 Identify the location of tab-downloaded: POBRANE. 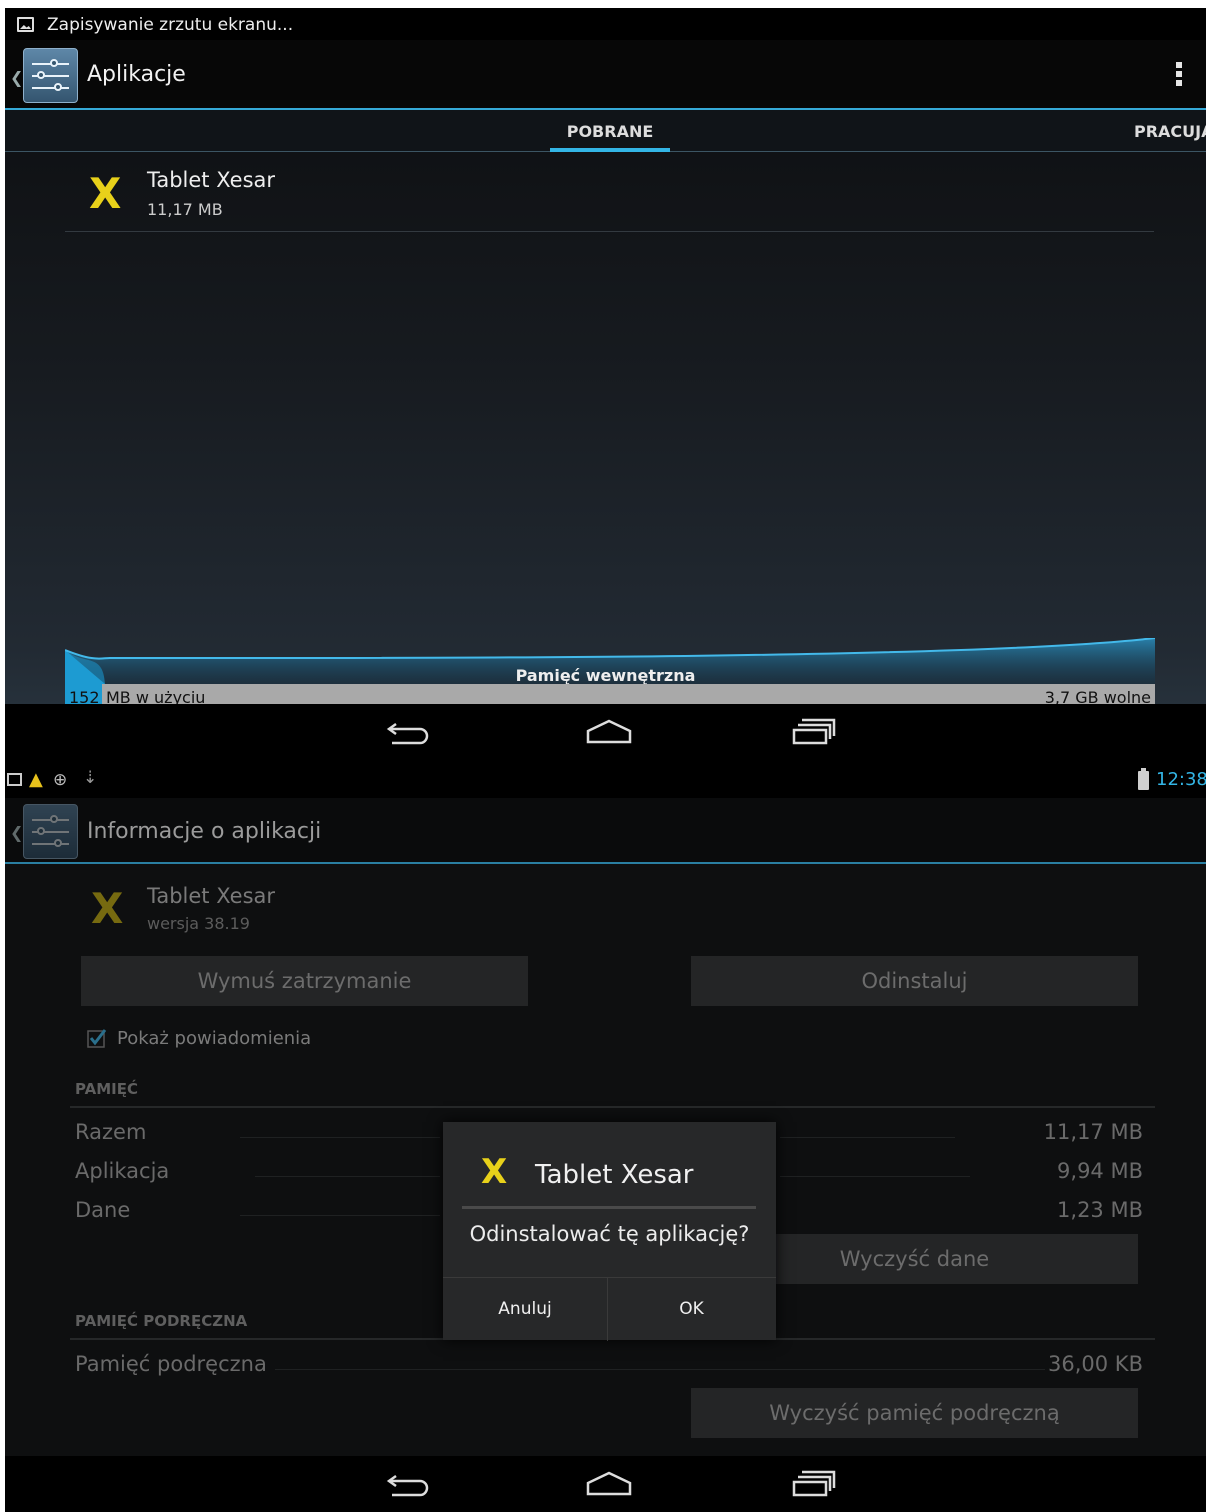
(610, 131).